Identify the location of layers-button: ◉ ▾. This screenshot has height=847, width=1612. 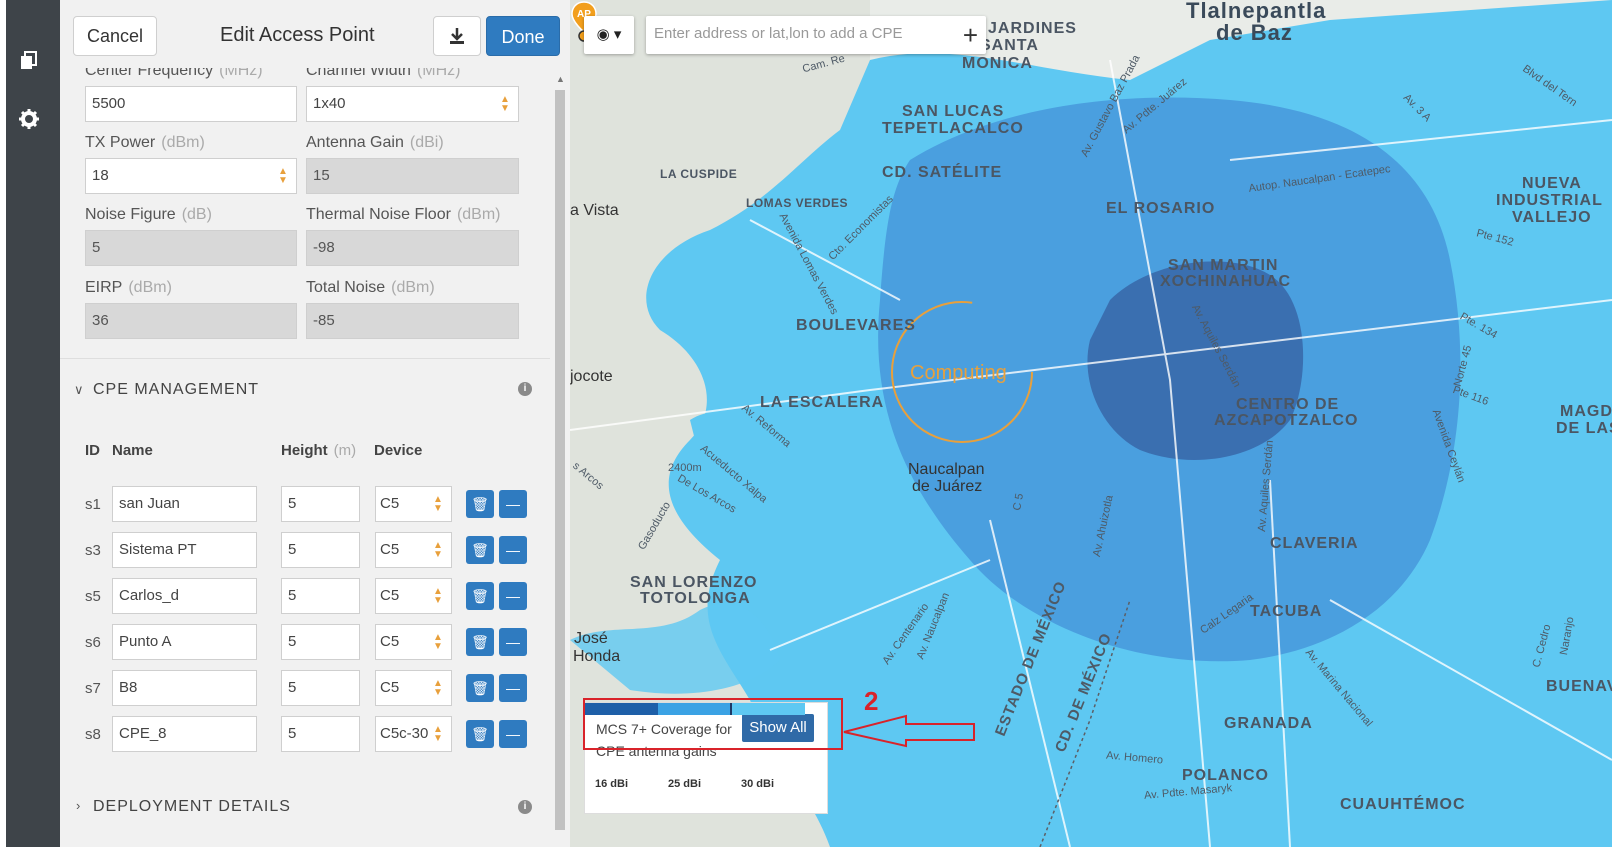
(609, 35).